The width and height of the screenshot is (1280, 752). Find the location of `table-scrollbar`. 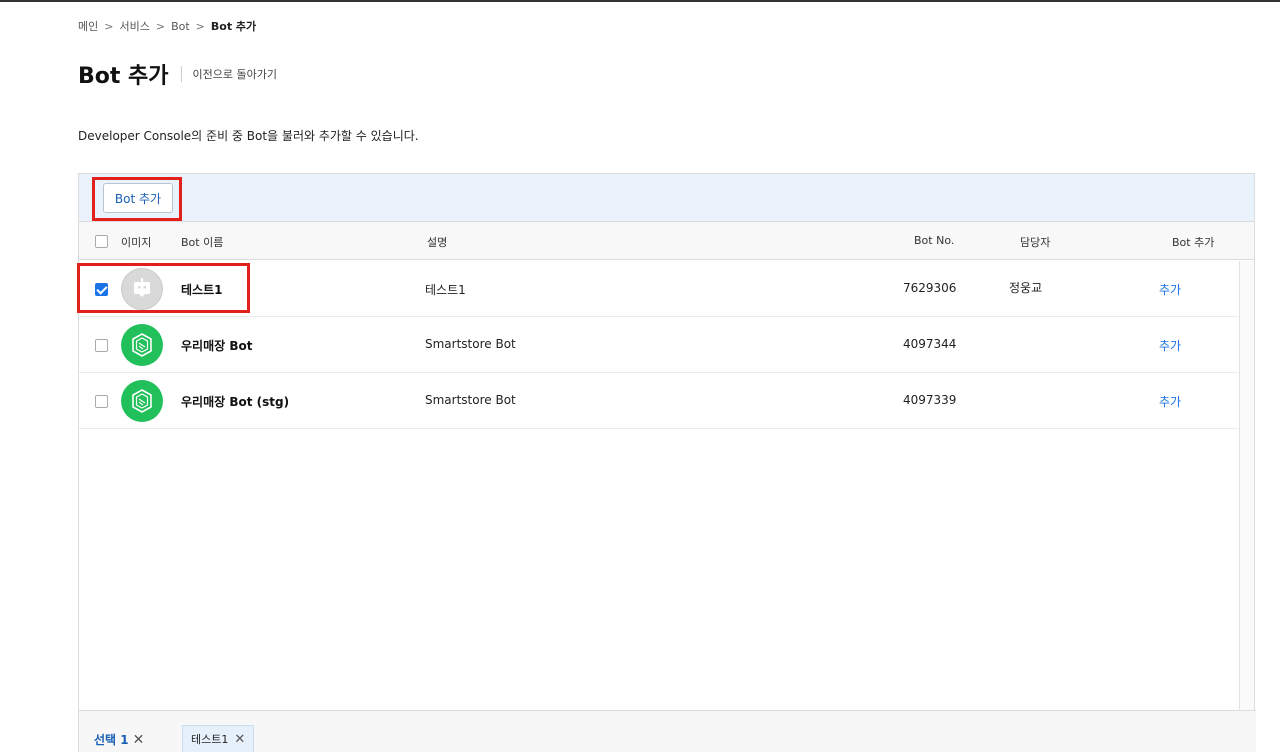

table-scrollbar is located at coordinates (1246, 486).